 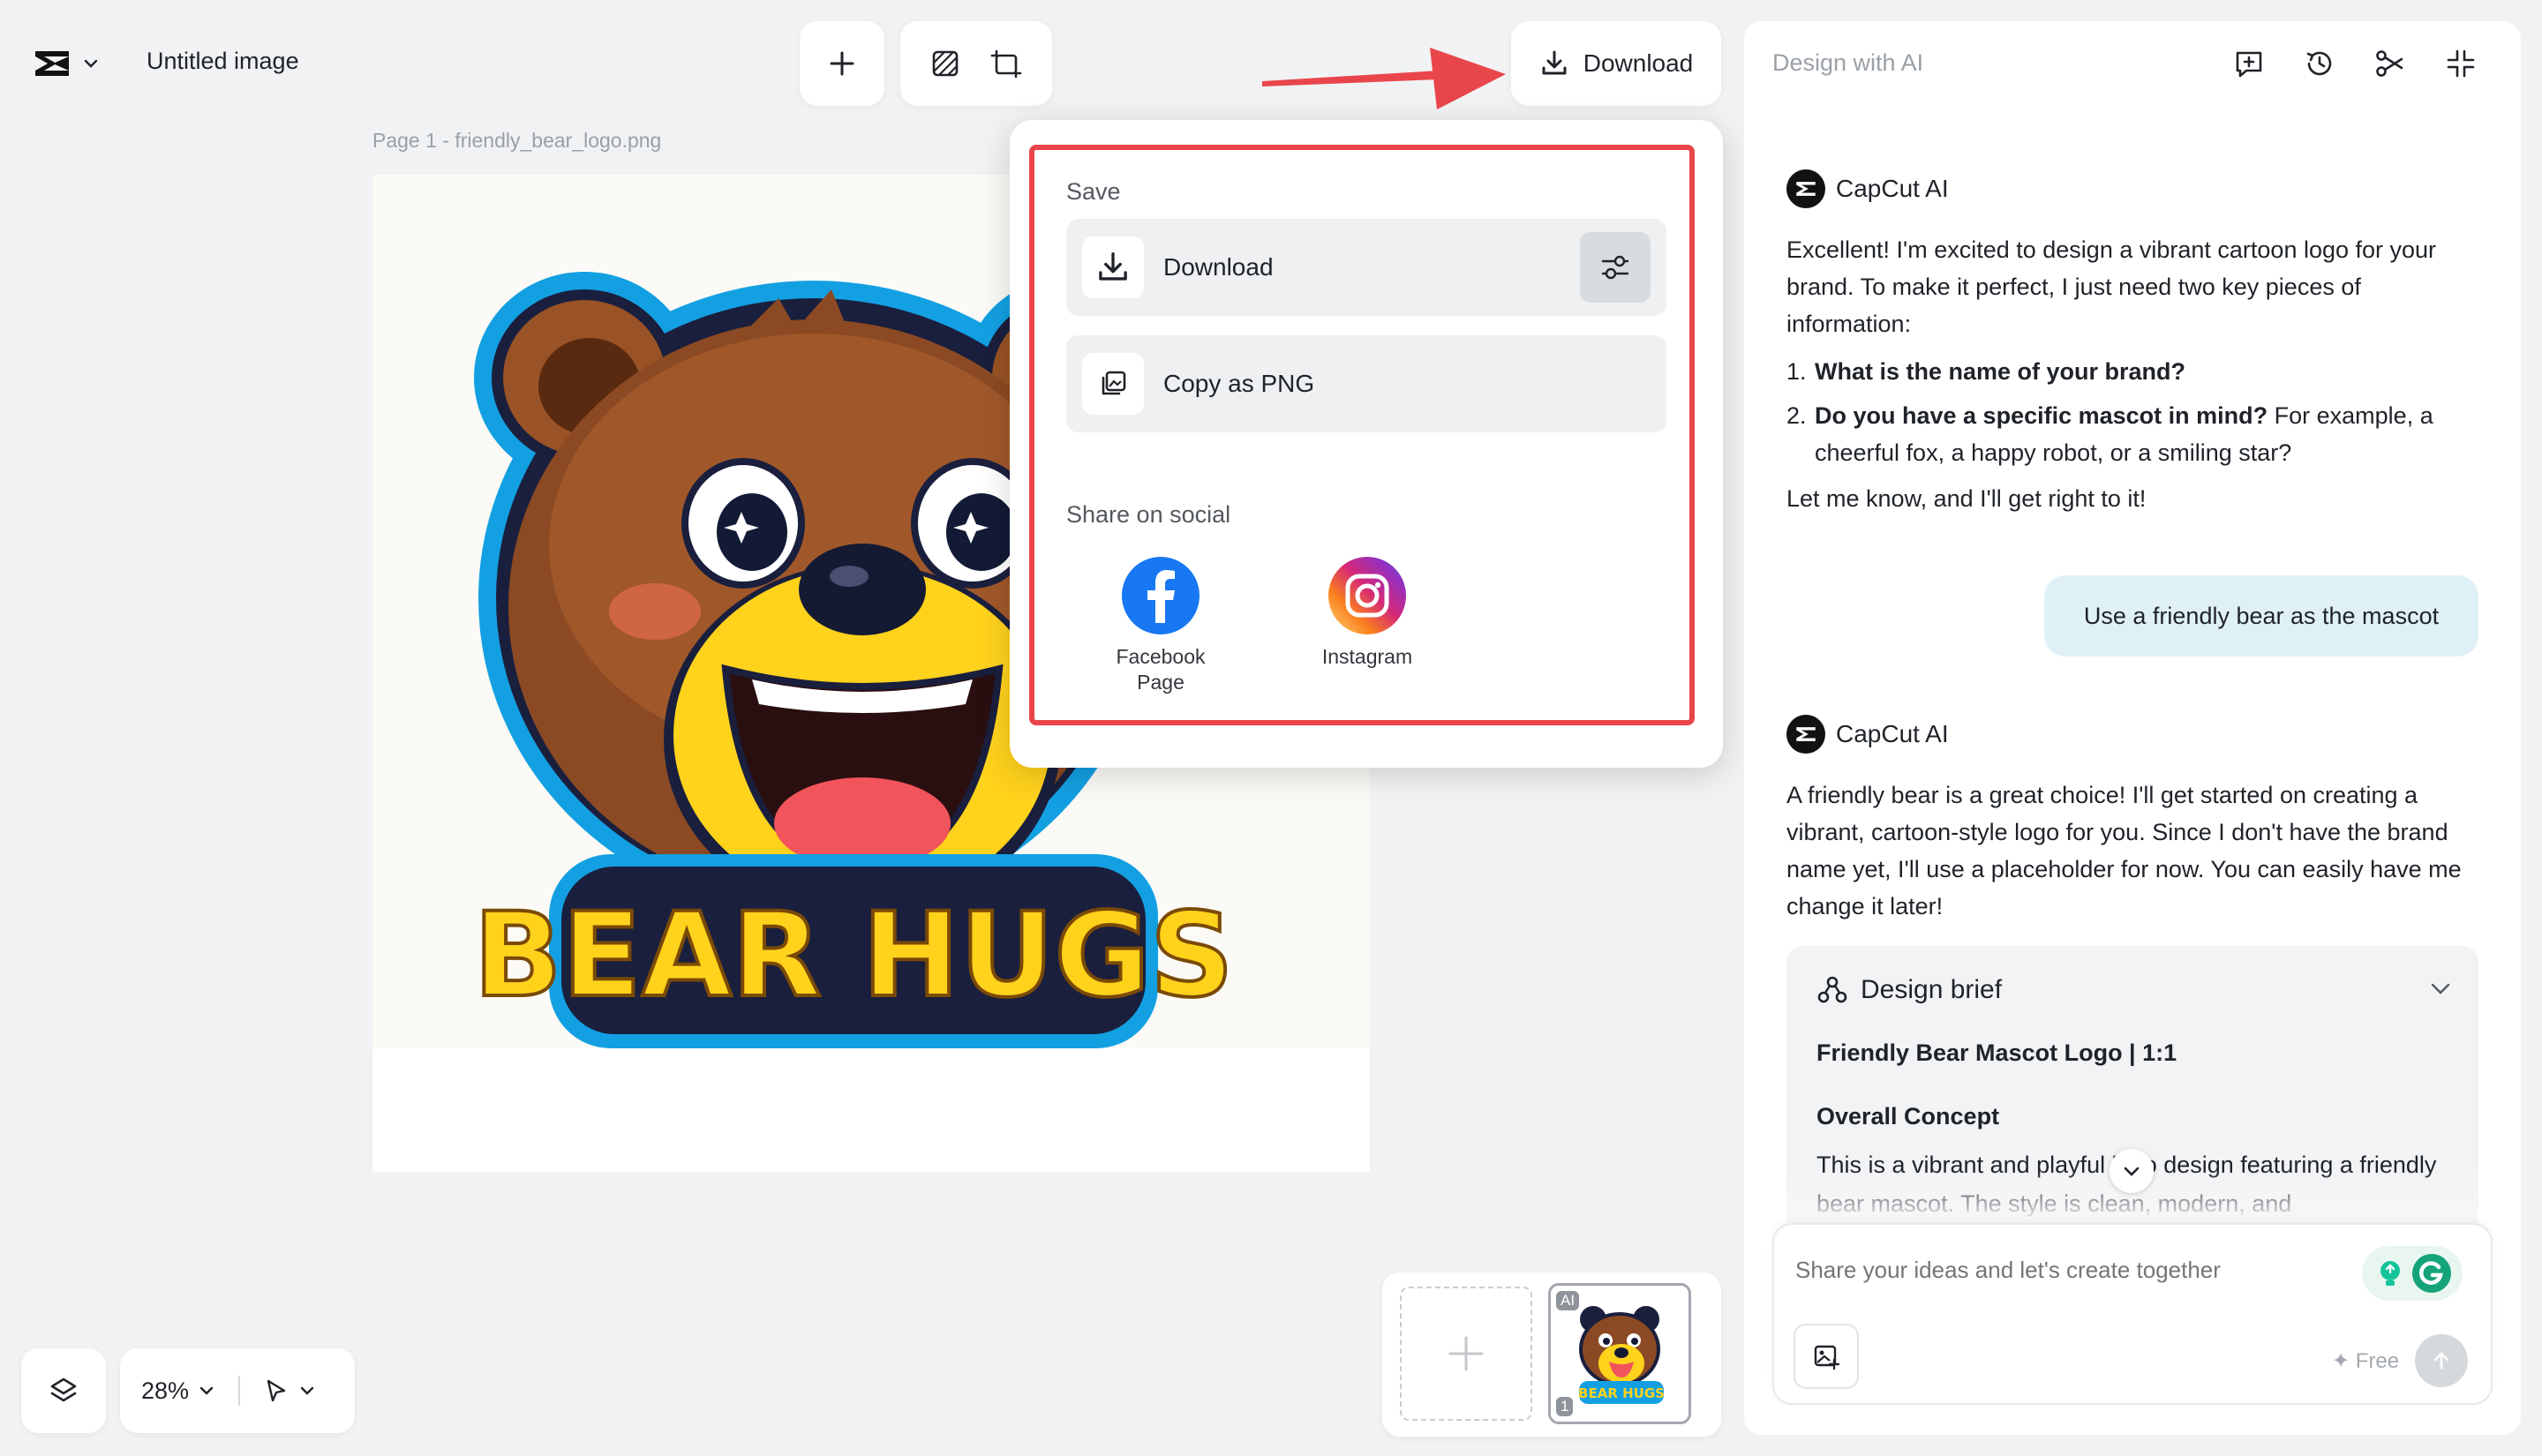 I want to click on share-facebook-page: Facebook Page, so click(x=1161, y=625).